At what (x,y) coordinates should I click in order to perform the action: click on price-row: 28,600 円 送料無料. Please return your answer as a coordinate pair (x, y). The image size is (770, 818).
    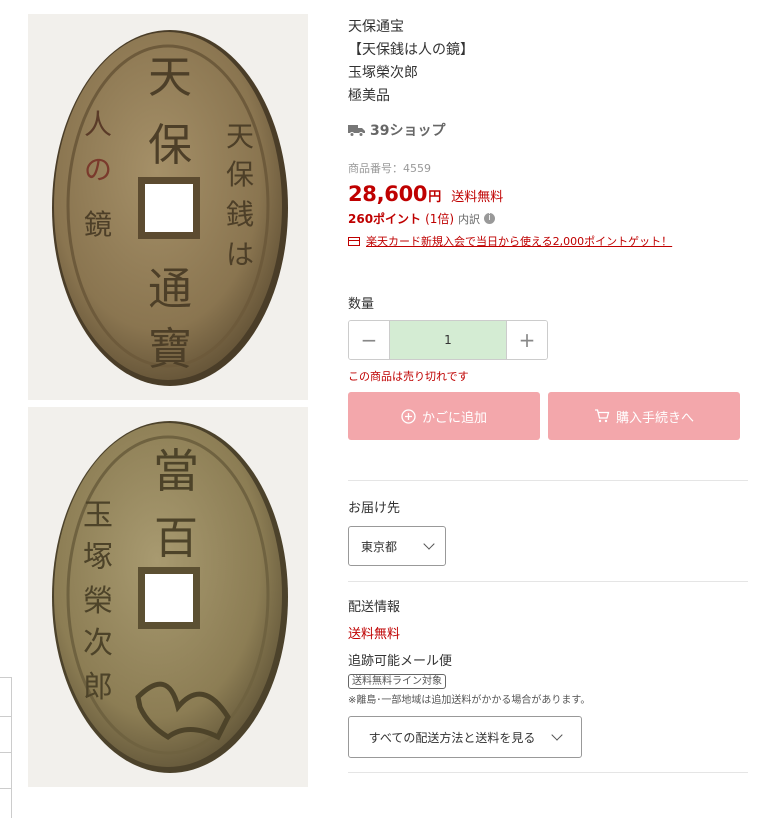
    Looking at the image, I should click on (548, 194).